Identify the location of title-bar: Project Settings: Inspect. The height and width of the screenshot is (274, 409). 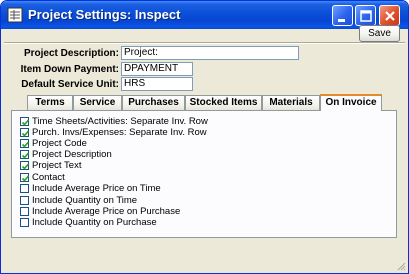
(204, 15).